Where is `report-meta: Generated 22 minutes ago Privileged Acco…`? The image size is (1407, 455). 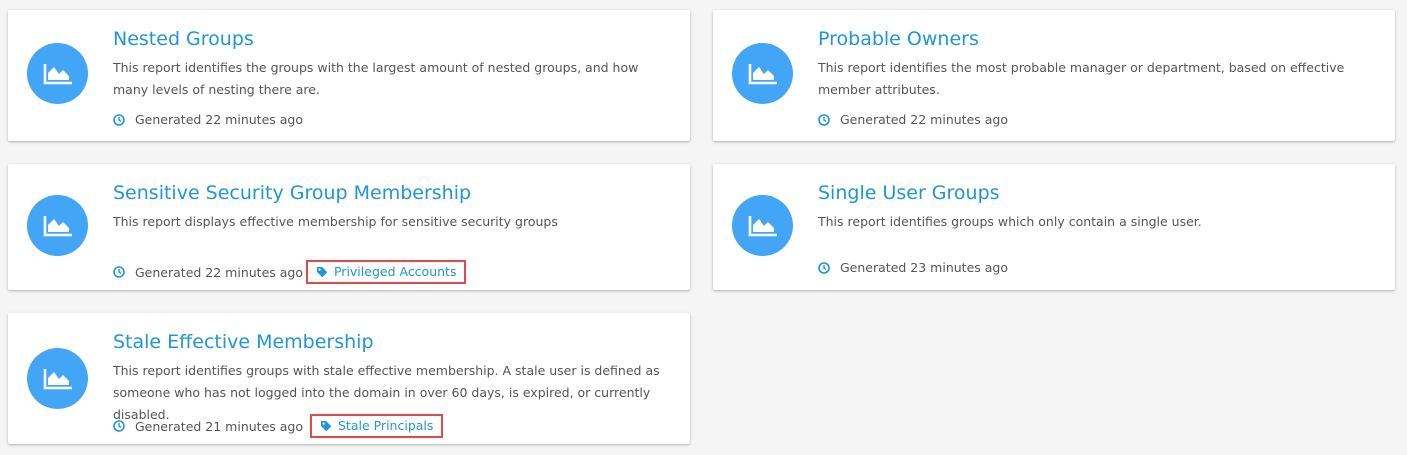 report-meta: Generated 22 minutes ago Privileged Acco… is located at coordinates (290, 272).